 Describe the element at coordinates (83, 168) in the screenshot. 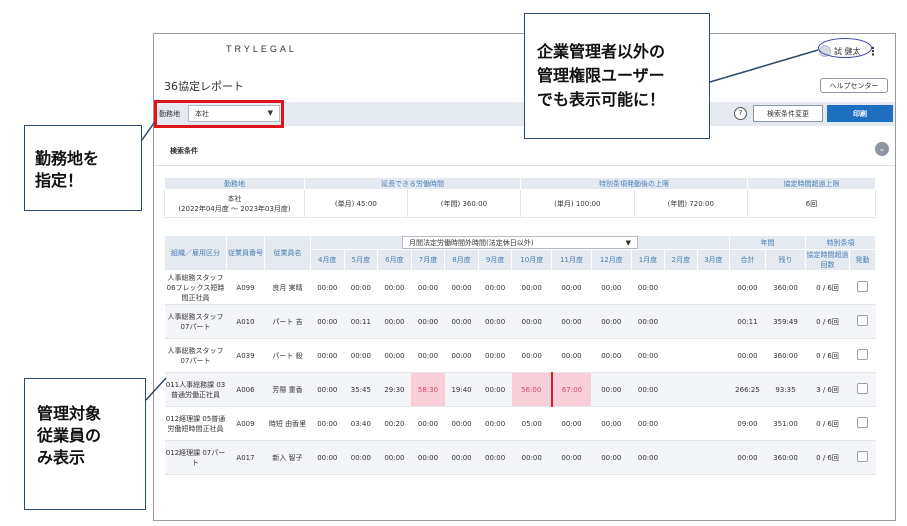

I see `callout-workplace: 勤務地を 指定！` at that location.